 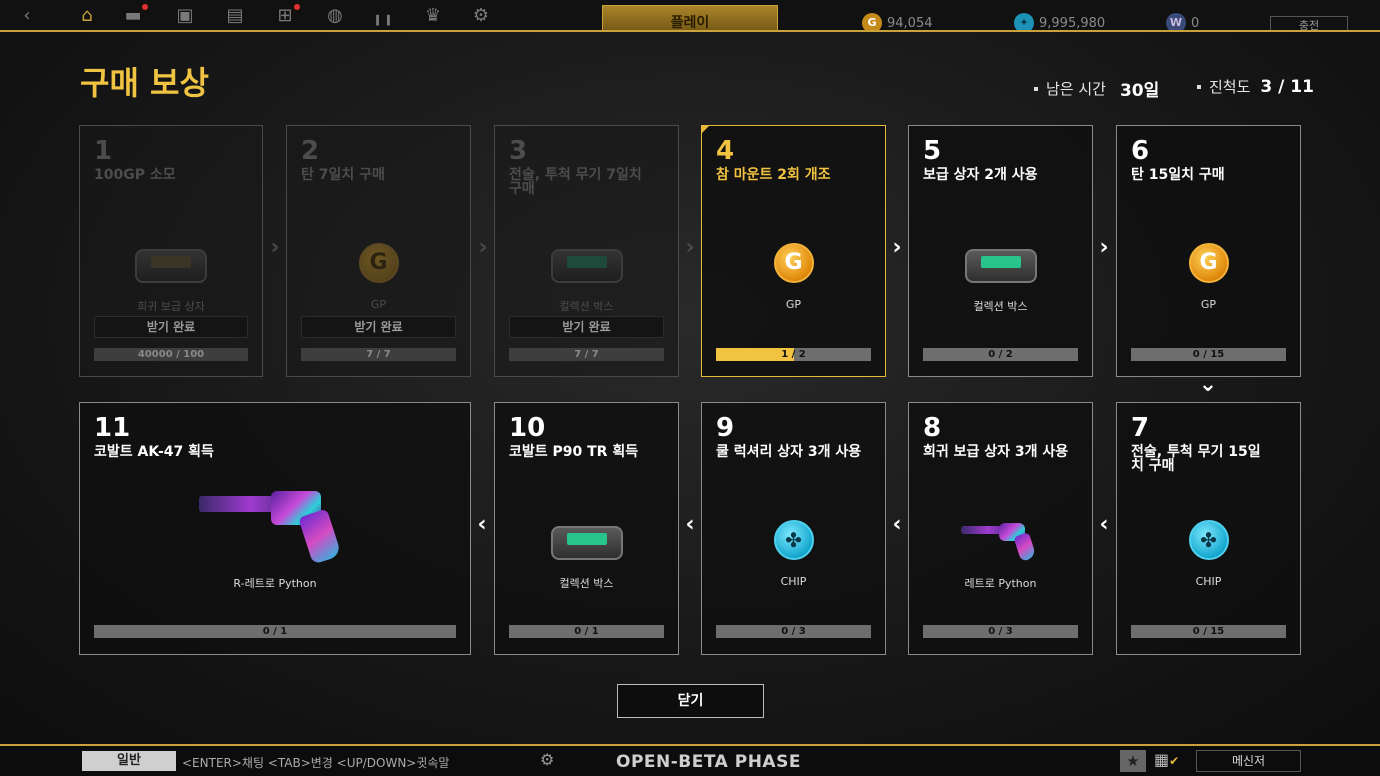 I want to click on back-icon: ‹, so click(x=27, y=16).